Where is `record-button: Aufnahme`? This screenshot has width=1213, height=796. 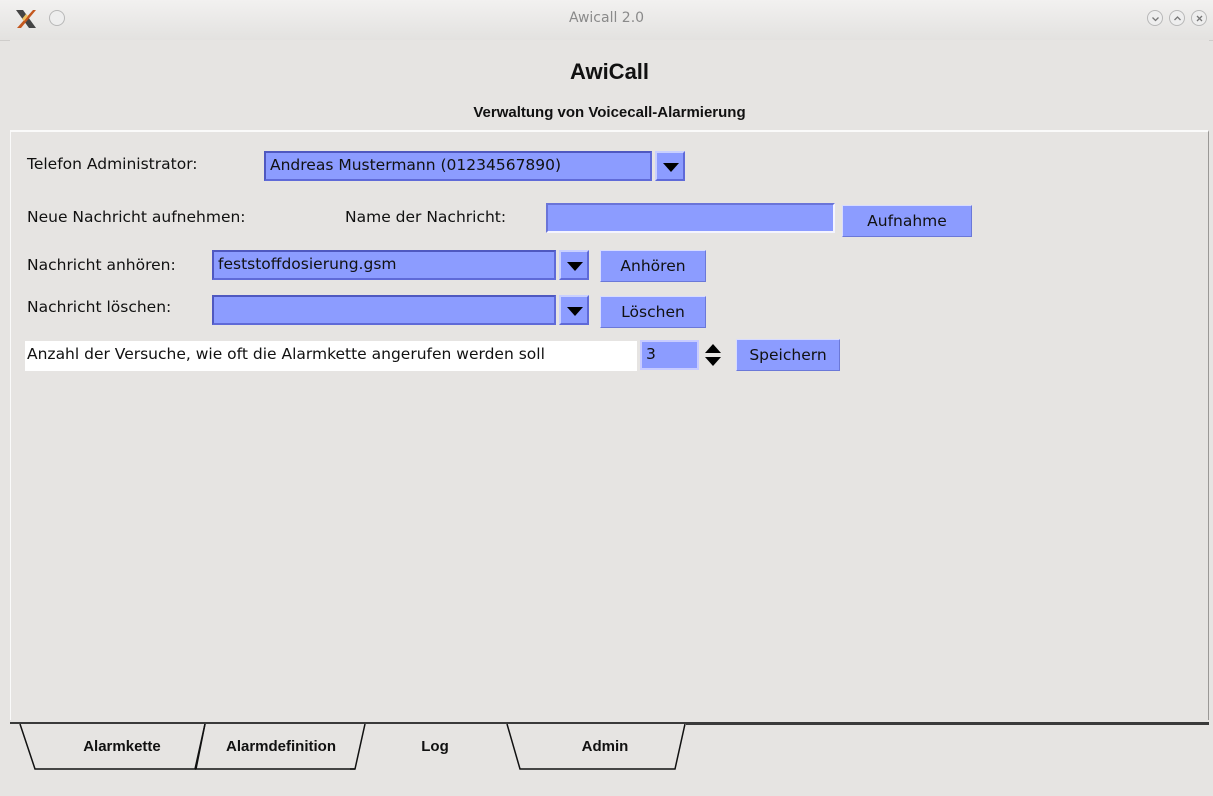 record-button: Aufnahme is located at coordinates (907, 221).